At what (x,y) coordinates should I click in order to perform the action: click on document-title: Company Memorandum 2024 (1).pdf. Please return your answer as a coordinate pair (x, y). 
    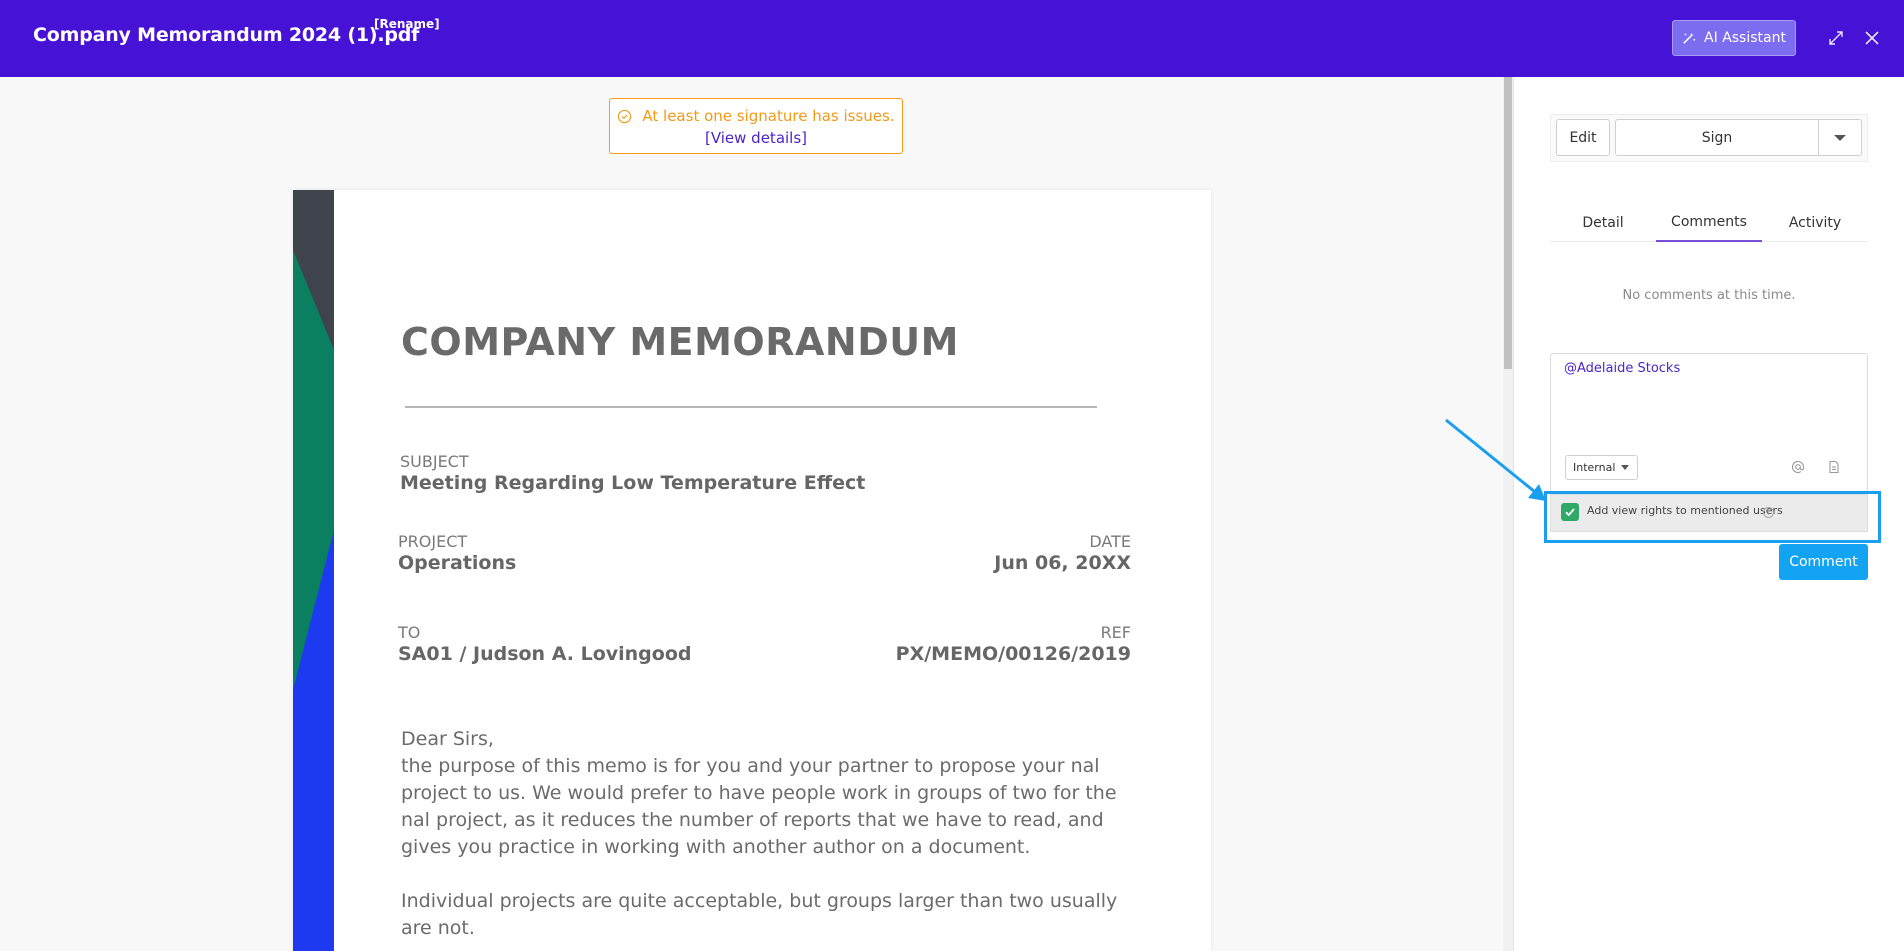
    Looking at the image, I should click on (226, 35).